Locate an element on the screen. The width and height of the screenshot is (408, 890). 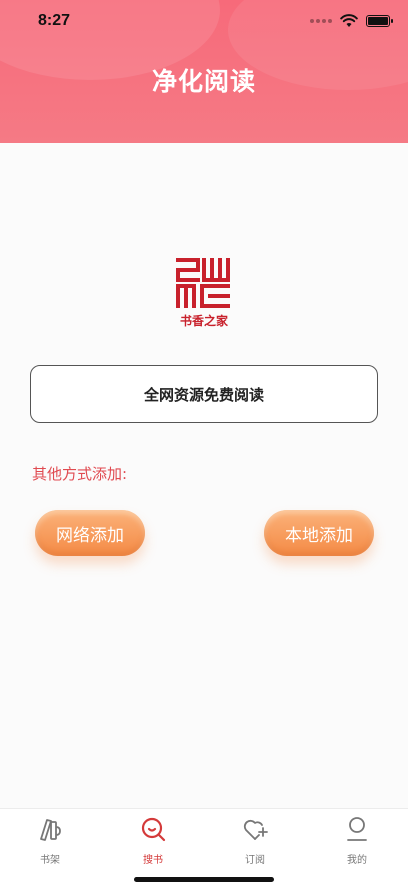
page-title: 净化阅读 is located at coordinates (203, 81).